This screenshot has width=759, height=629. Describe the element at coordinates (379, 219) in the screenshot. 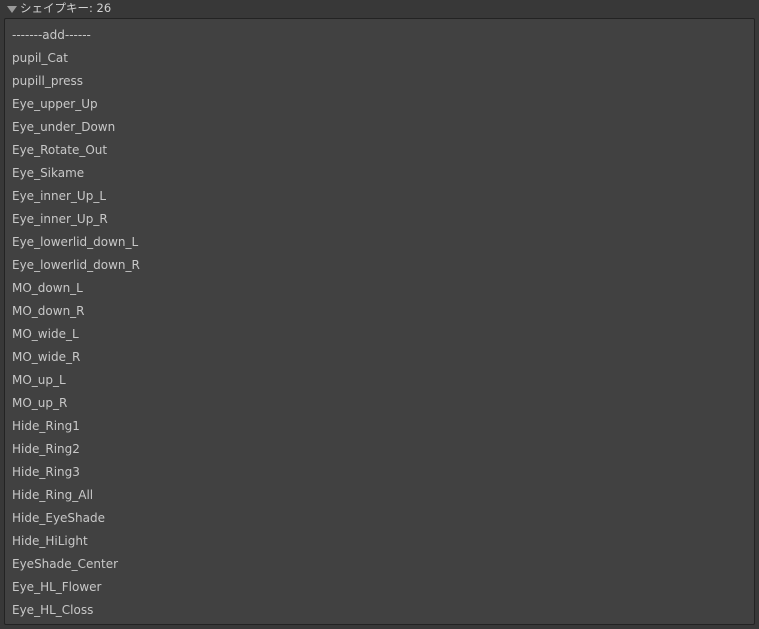

I see `shape-key-item: Eye_inner_Up_R` at that location.